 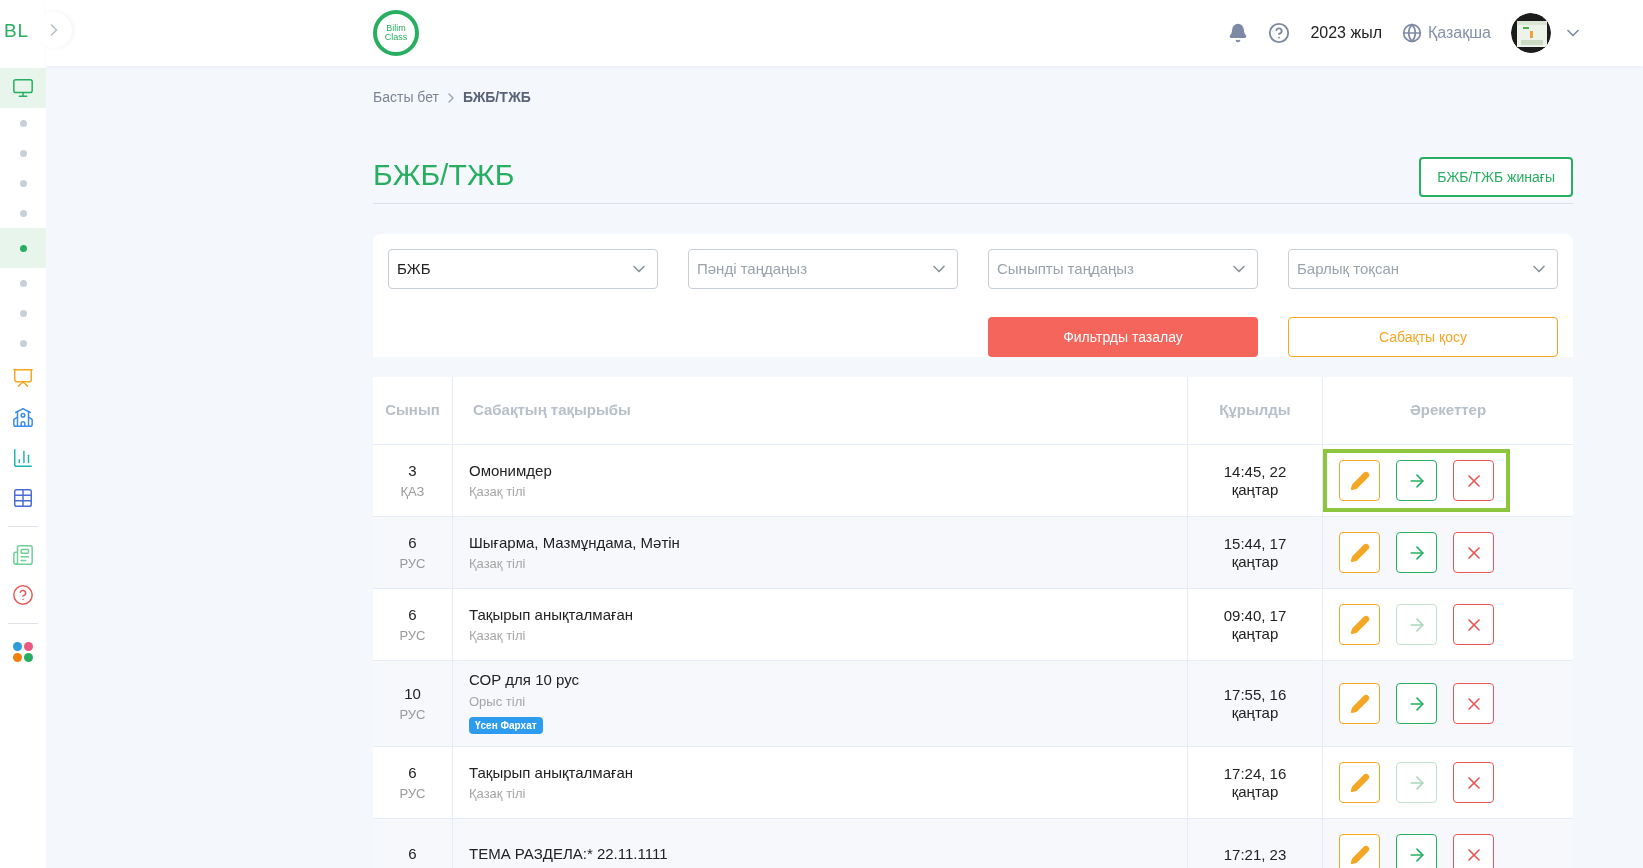 What do you see at coordinates (1423, 337) in the screenshot?
I see `add-lesson-button: Сабақты қосу` at bounding box center [1423, 337].